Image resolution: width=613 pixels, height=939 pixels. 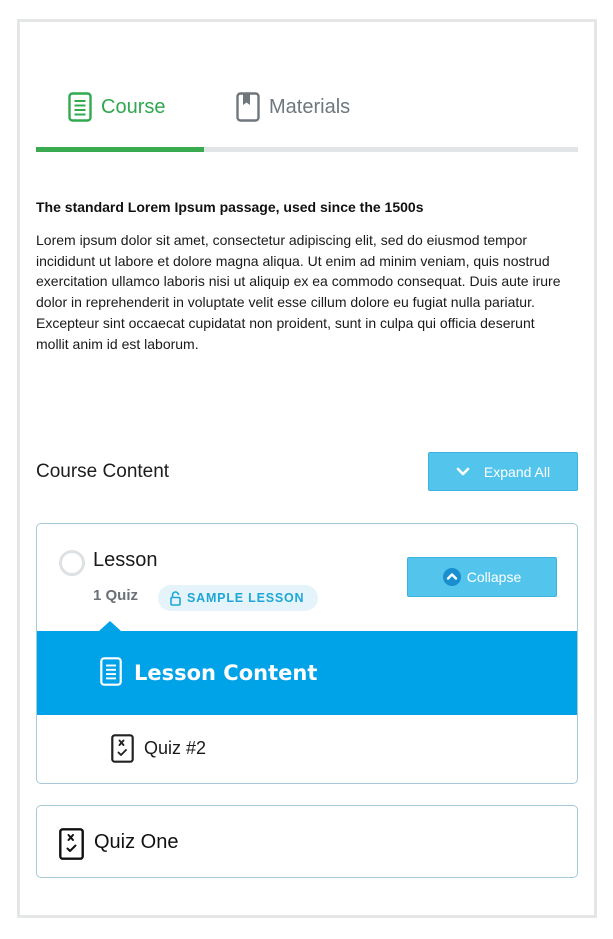 I want to click on chevron-up-icon, so click(x=451, y=577).